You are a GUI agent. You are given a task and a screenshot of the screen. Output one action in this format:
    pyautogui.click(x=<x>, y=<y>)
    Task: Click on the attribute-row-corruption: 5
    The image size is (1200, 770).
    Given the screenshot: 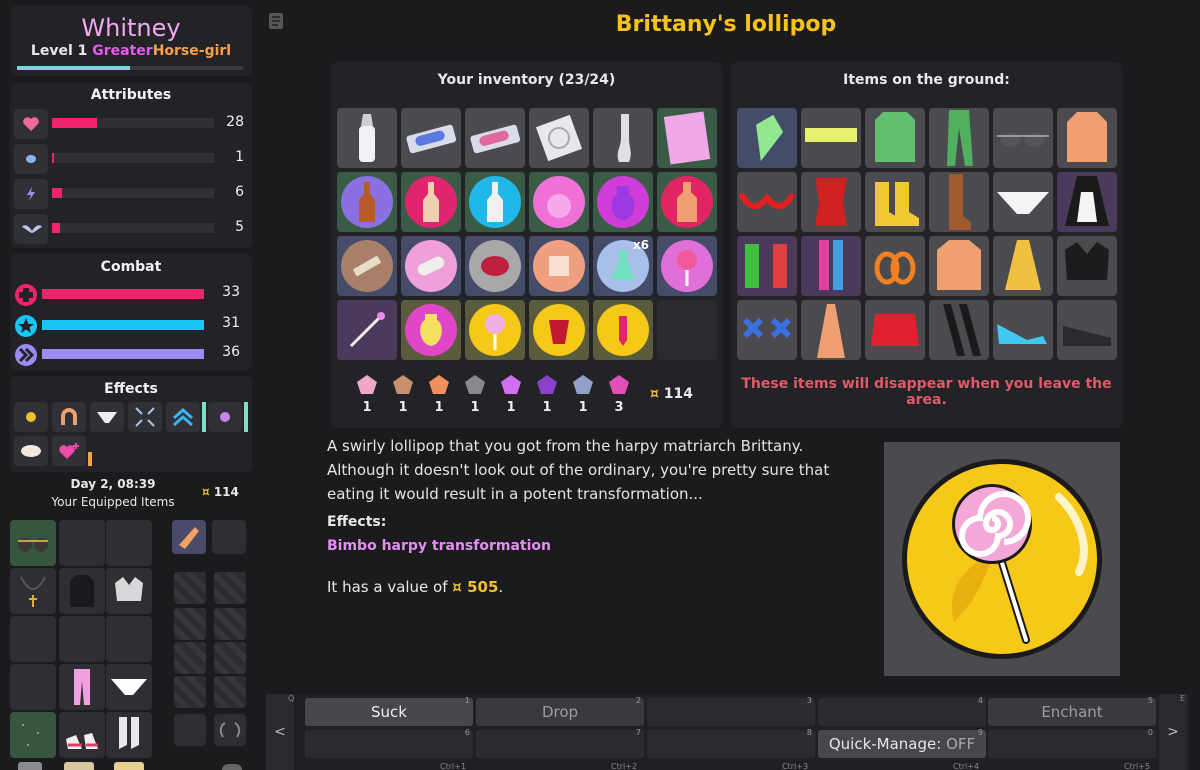 What is the action you would take?
    pyautogui.click(x=131, y=229)
    